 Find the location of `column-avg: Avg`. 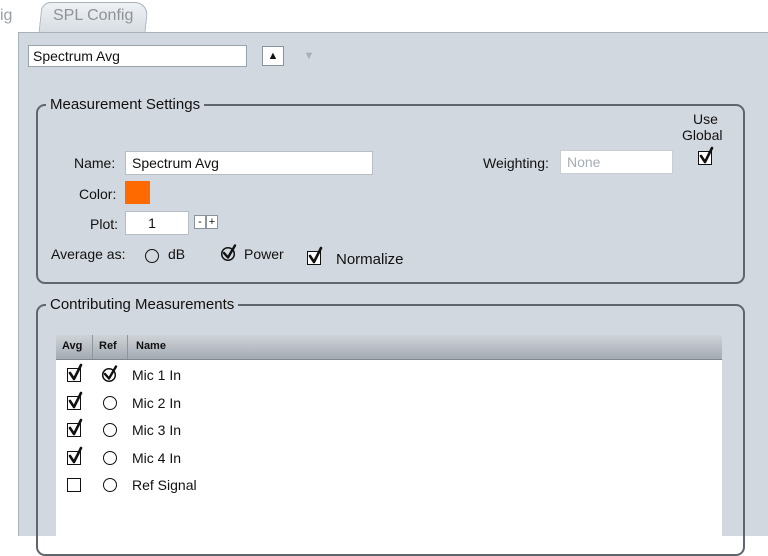

column-avg: Avg is located at coordinates (72, 346).